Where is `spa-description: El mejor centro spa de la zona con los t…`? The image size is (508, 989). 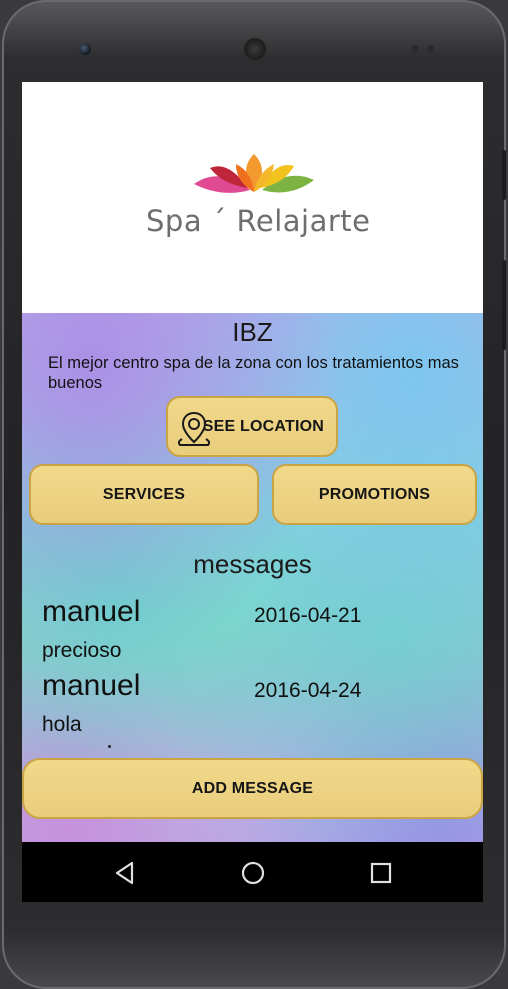
spa-description: El mejor centro spa de la zona con los t… is located at coordinates (253, 373).